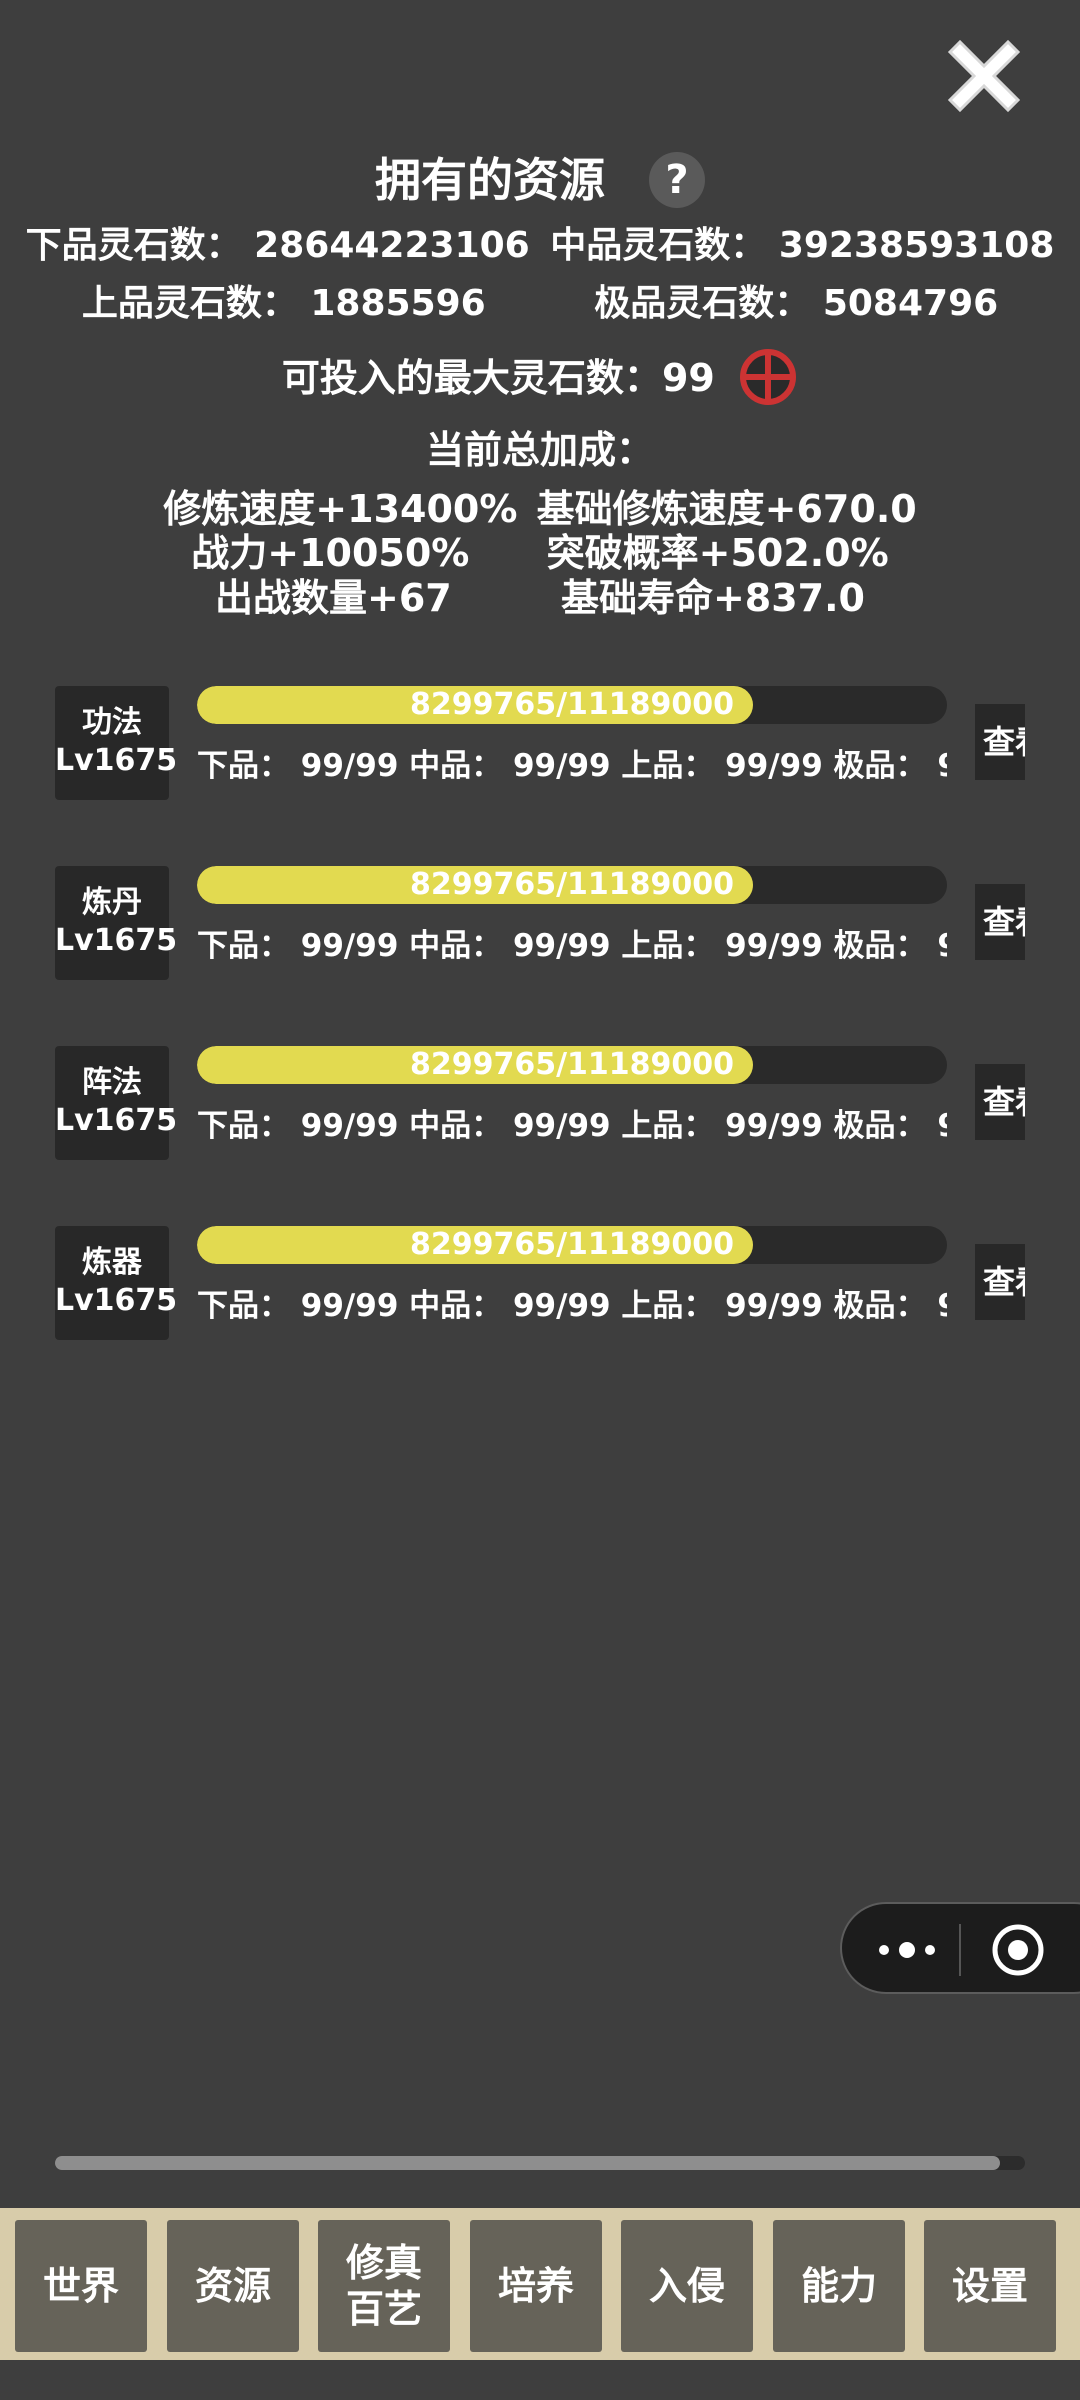 This screenshot has width=1080, height=2400. I want to click on bonus-combat-power: 战力+10050%, so click(330, 553).